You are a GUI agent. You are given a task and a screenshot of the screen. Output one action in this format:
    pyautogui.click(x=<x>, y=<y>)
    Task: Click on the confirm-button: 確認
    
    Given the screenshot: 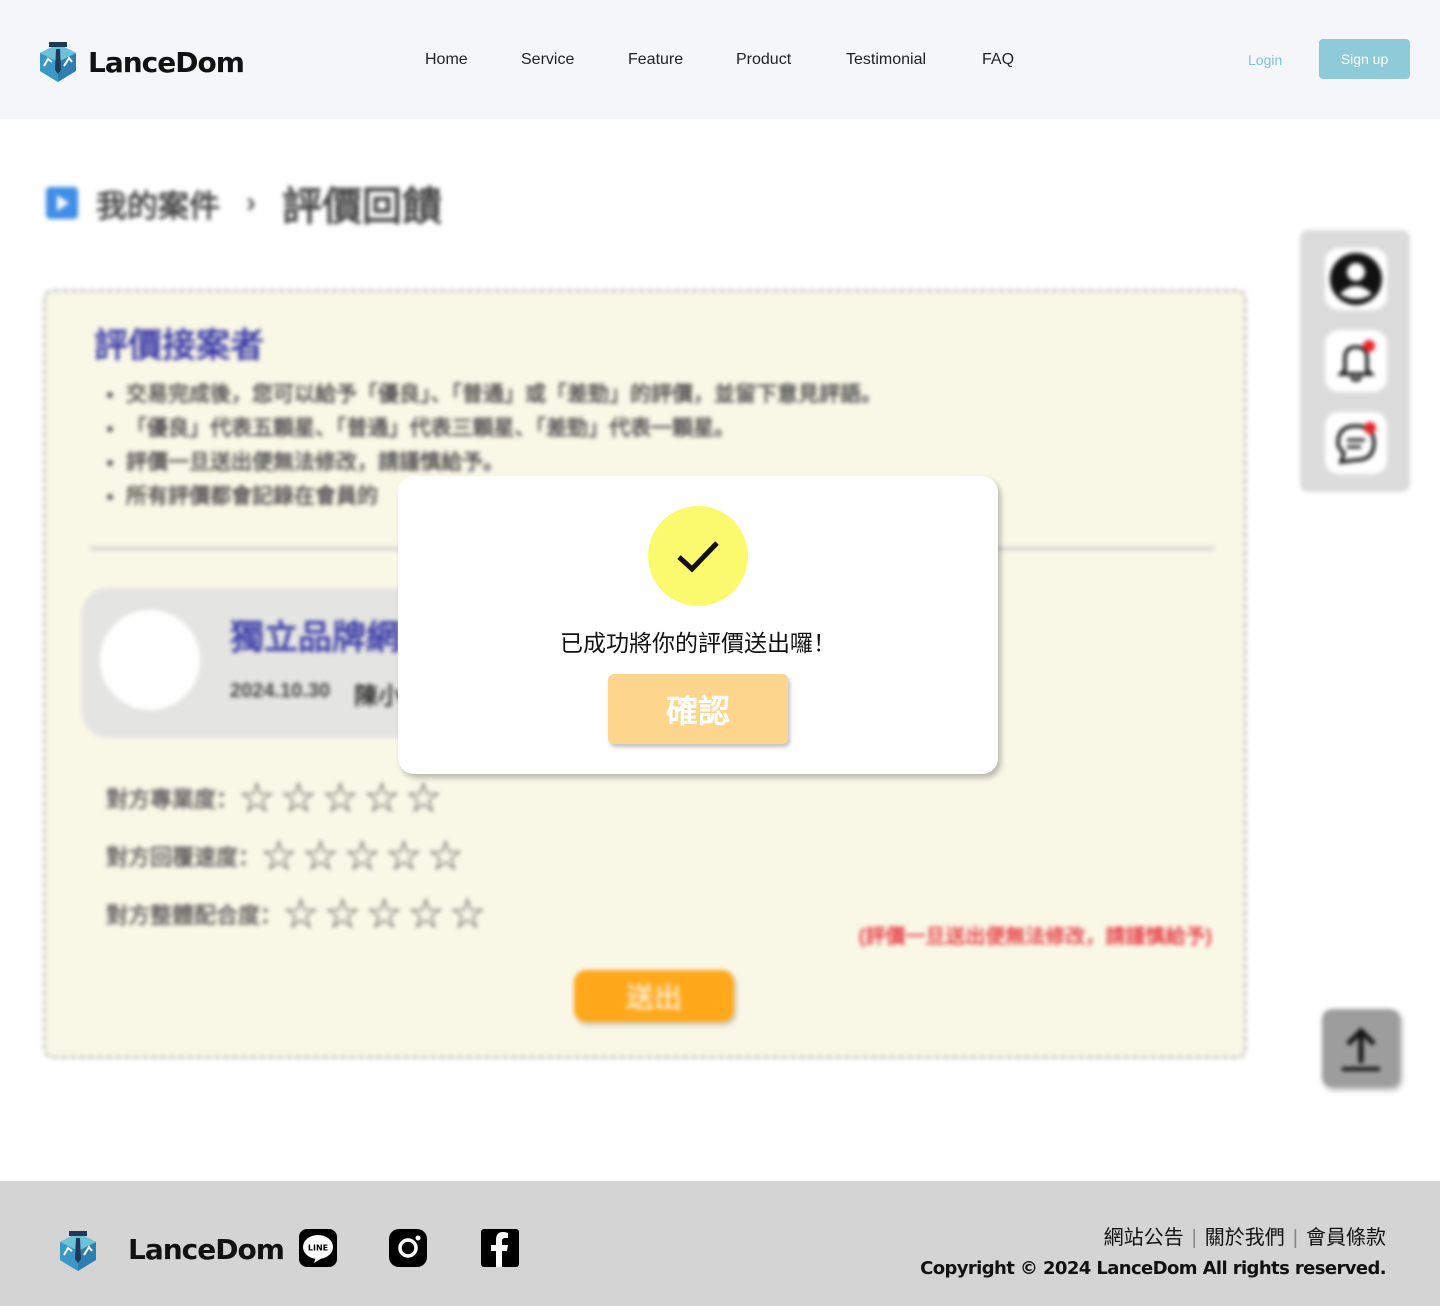 What is the action you would take?
    pyautogui.click(x=698, y=709)
    